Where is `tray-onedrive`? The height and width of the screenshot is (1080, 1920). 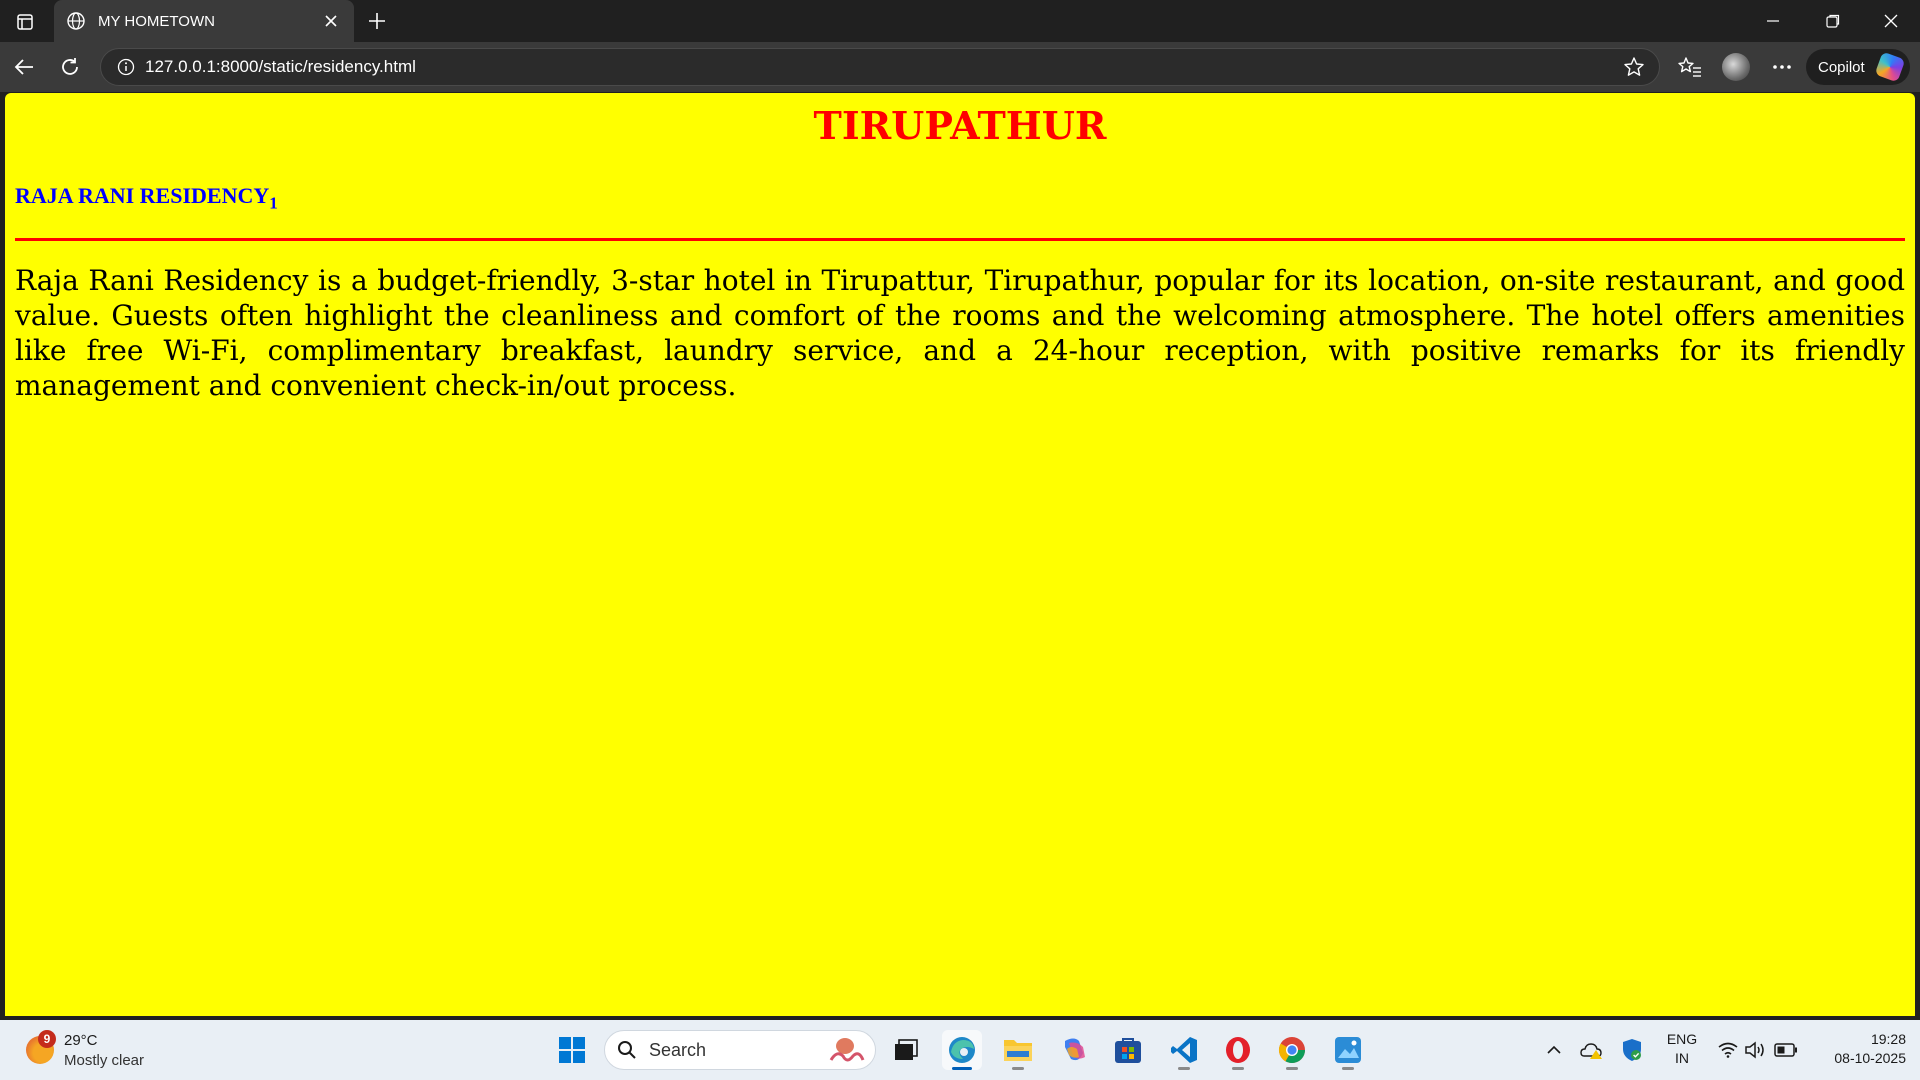 tray-onedrive is located at coordinates (1592, 1050).